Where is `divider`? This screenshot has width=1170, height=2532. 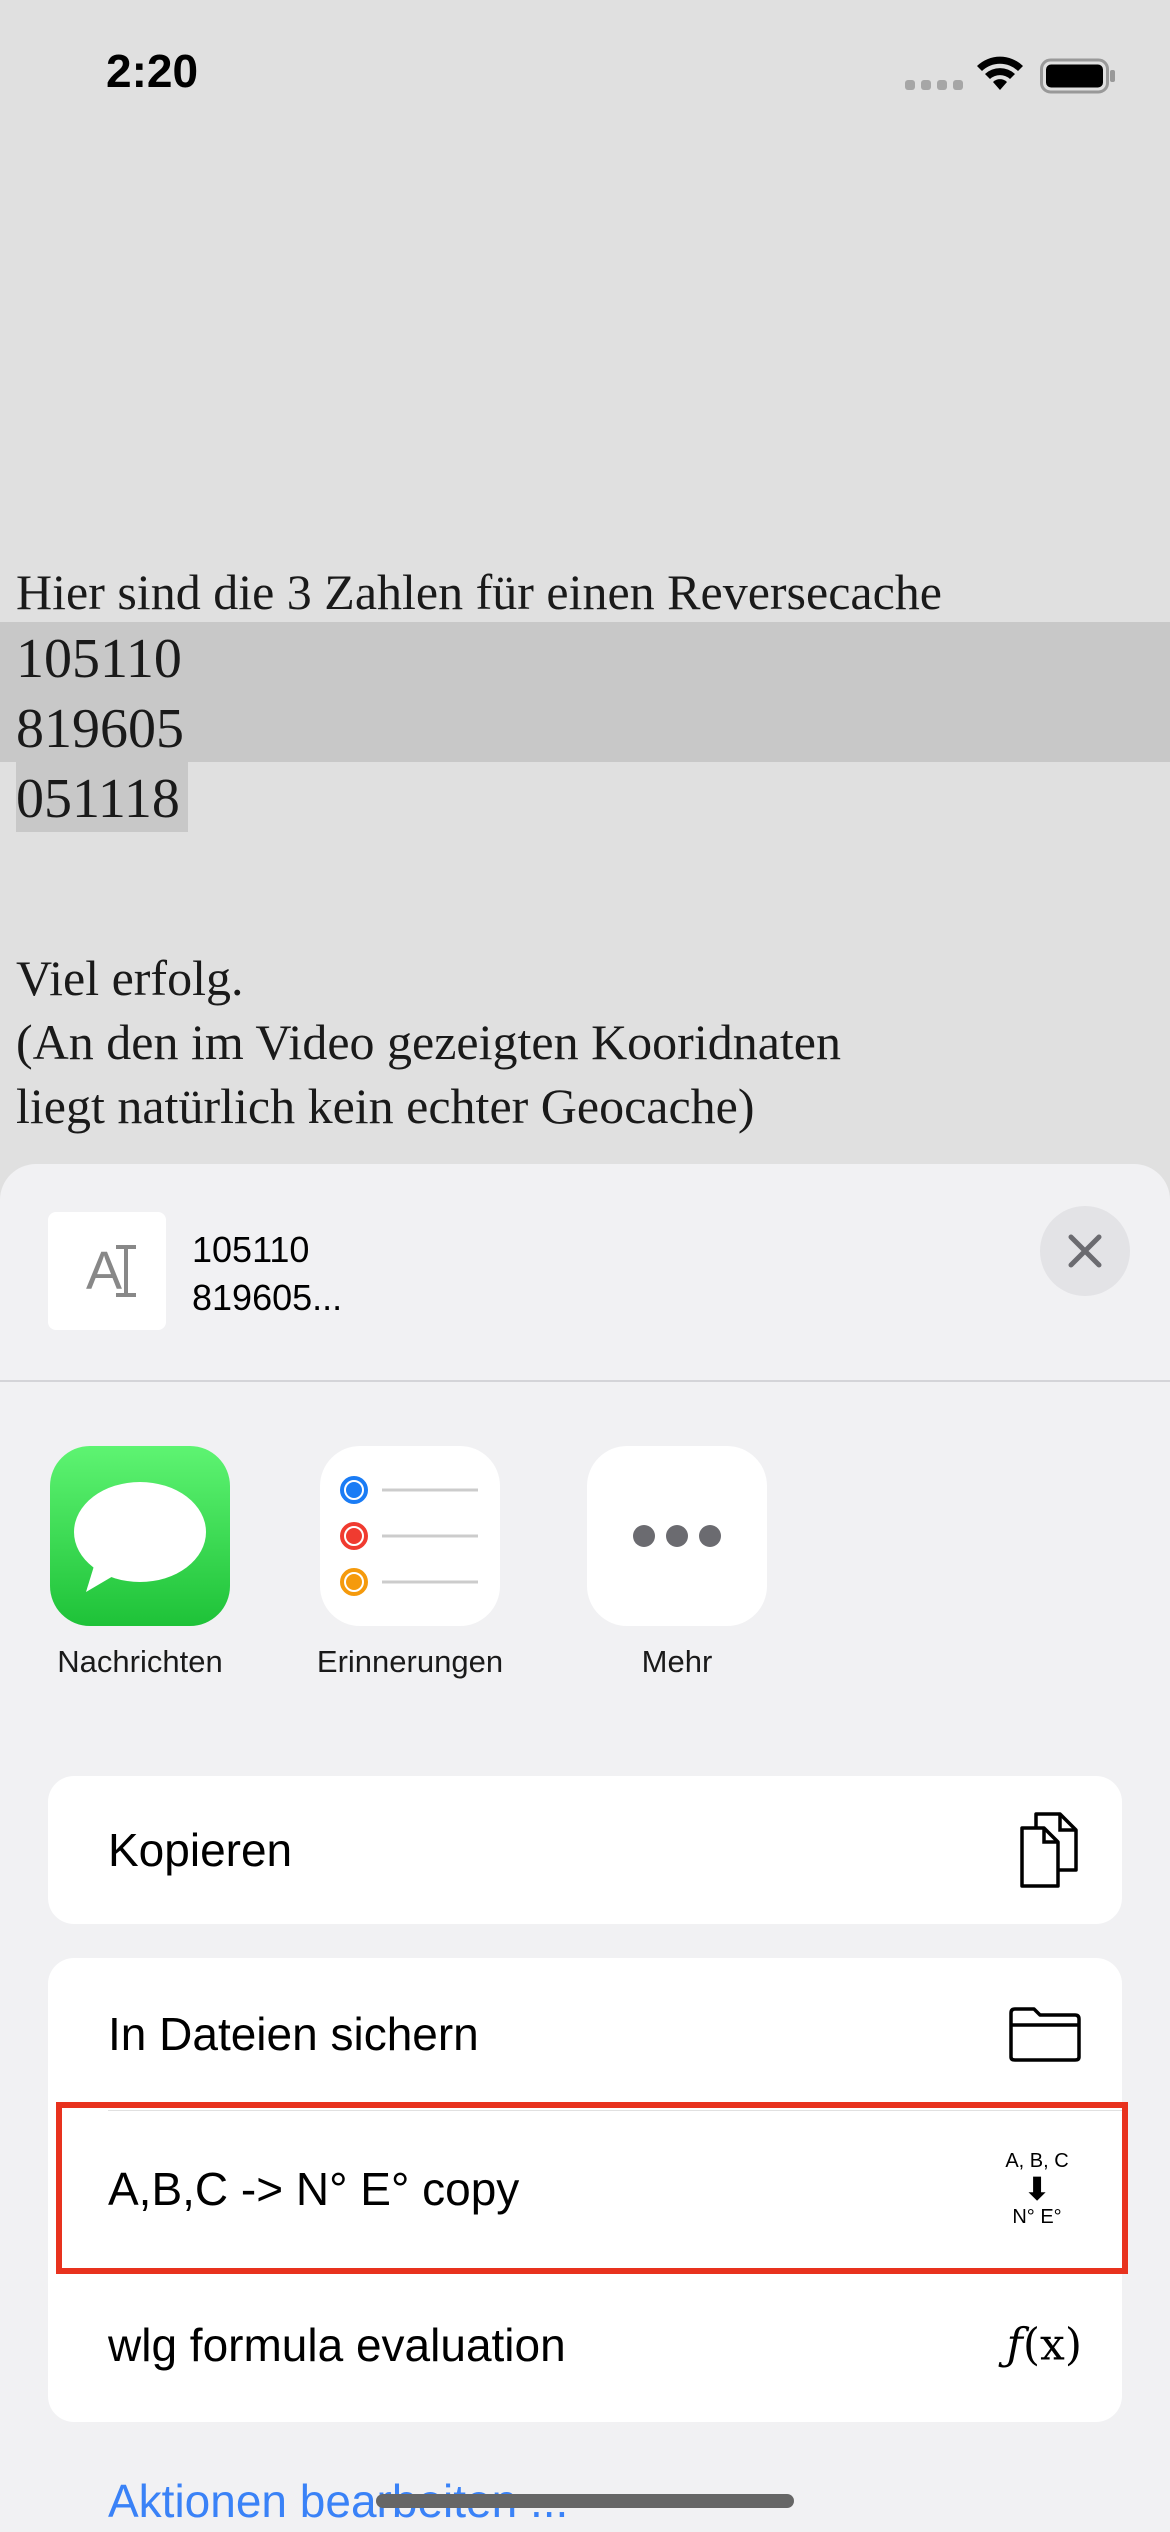
divider is located at coordinates (585, 1381).